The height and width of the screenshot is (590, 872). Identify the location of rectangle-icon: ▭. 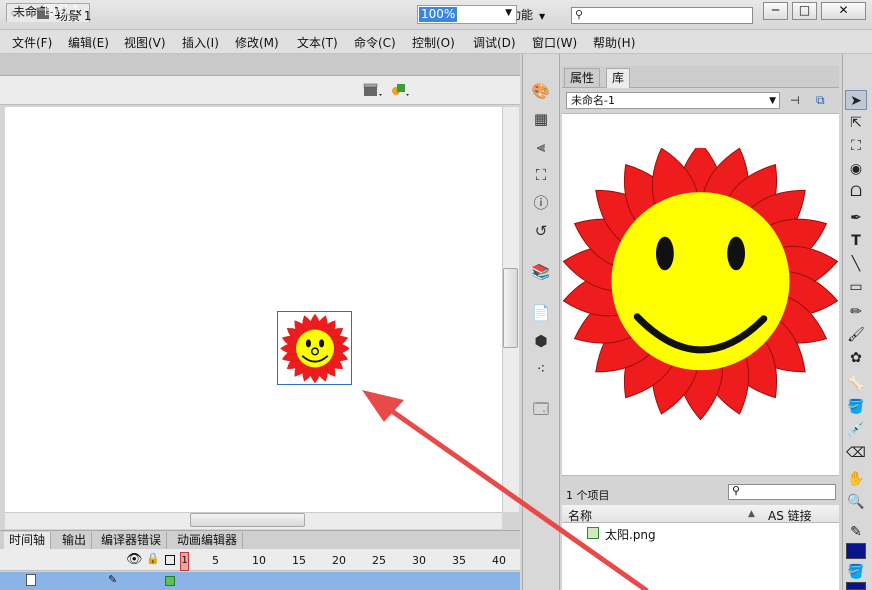
(856, 287).